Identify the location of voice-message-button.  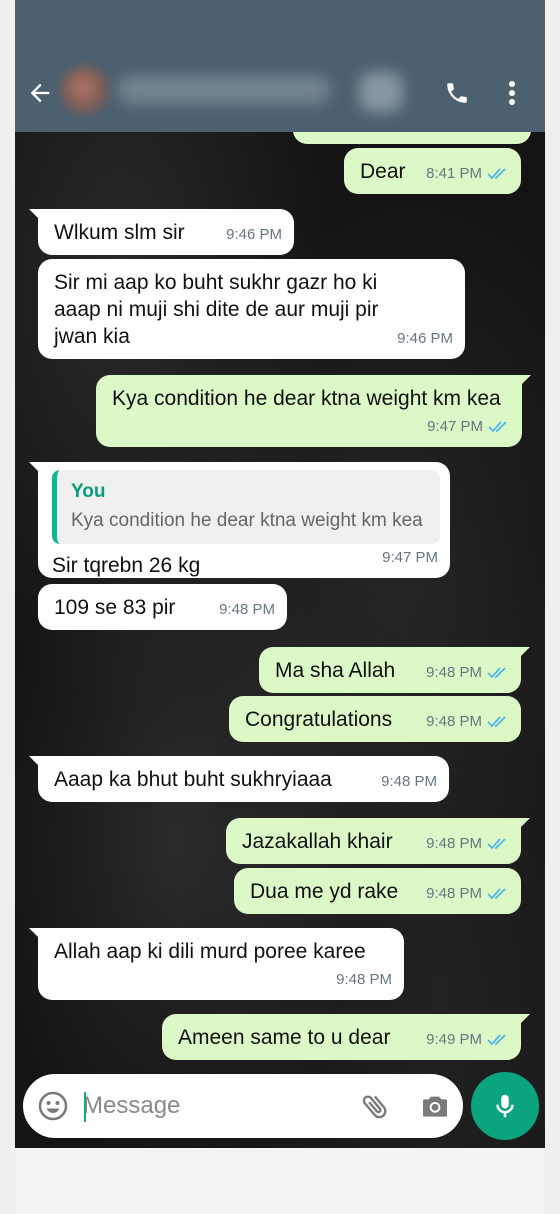
(505, 1106).